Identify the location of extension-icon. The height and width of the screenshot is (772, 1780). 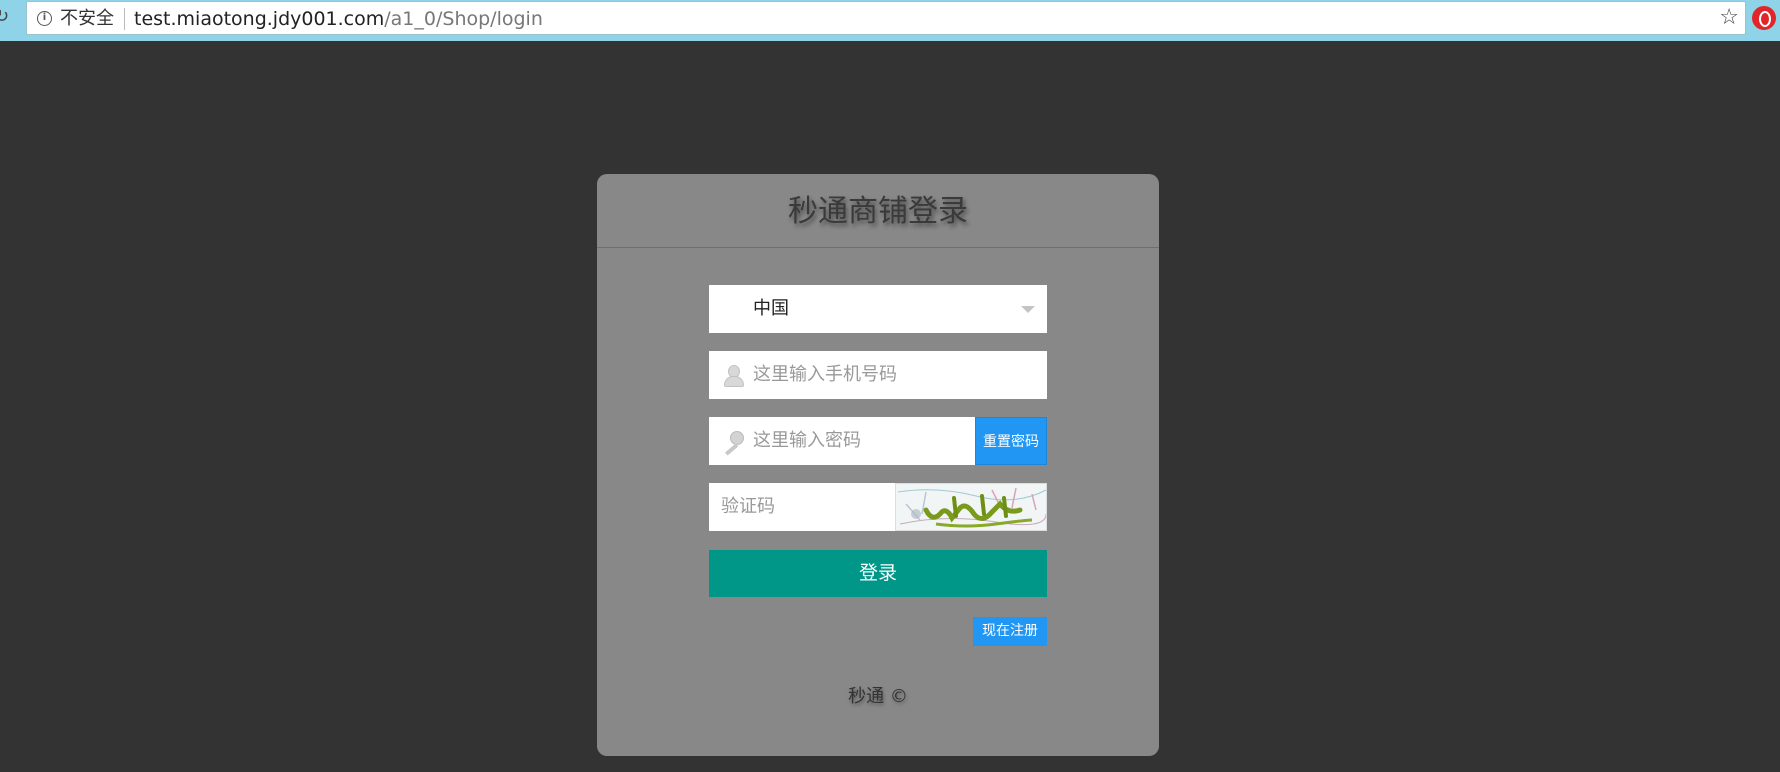
(1764, 18).